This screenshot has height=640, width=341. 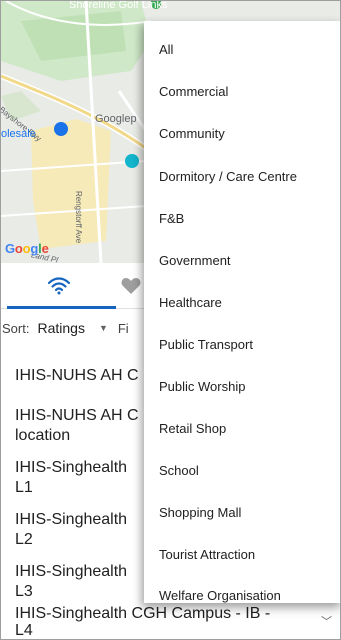 What do you see at coordinates (27, 248) in the screenshot?
I see `google-logo: Google` at bounding box center [27, 248].